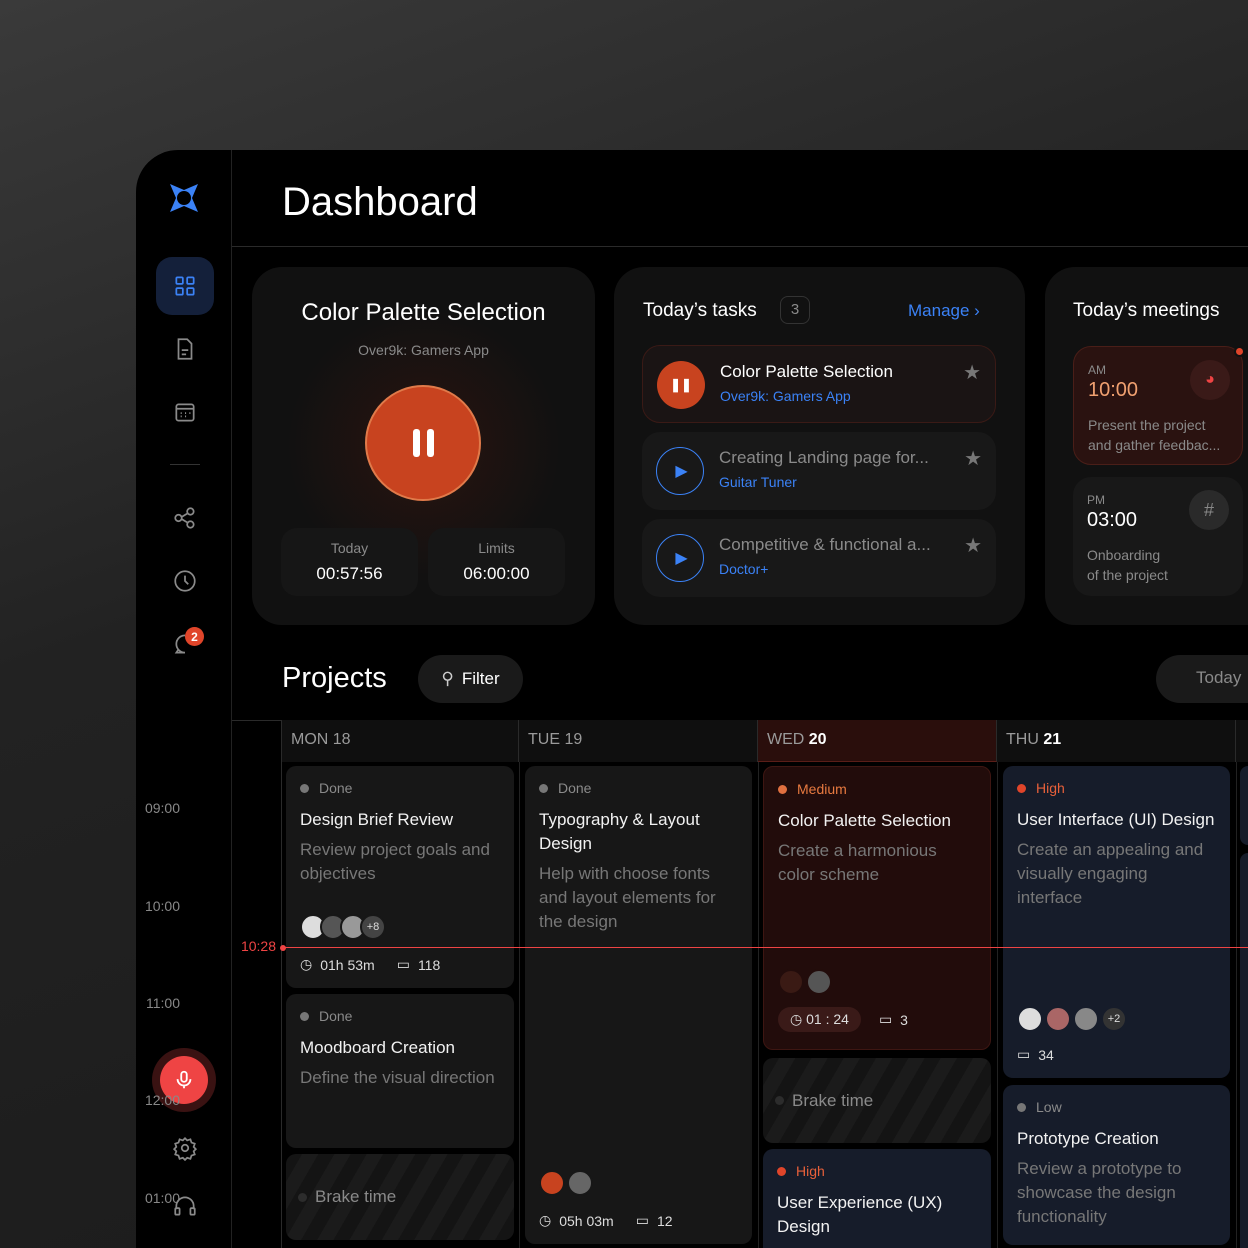 The image size is (1248, 1248). What do you see at coordinates (1210, 380) in the screenshot?
I see `discord-icon: ◕` at bounding box center [1210, 380].